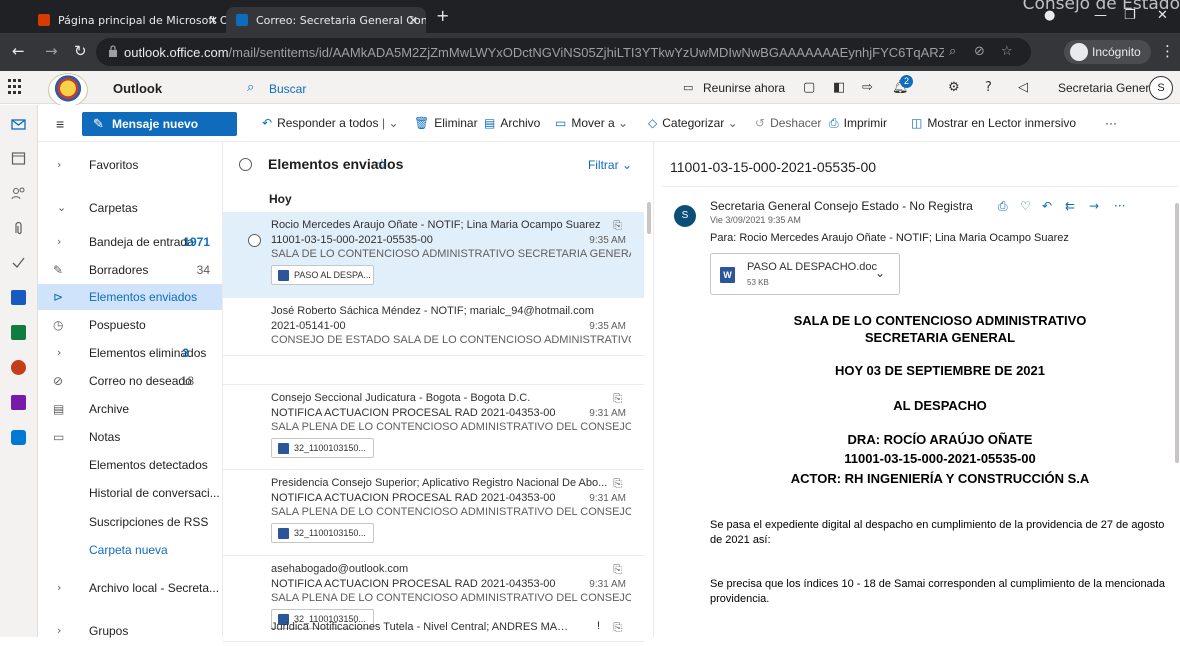 The height and width of the screenshot is (646, 1180). Describe the element at coordinates (839, 87) in the screenshot. I see `onenote-icon: ◧` at that location.